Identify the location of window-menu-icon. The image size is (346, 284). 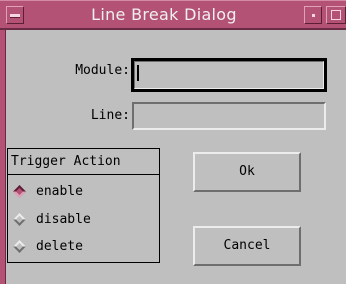
(15, 15).